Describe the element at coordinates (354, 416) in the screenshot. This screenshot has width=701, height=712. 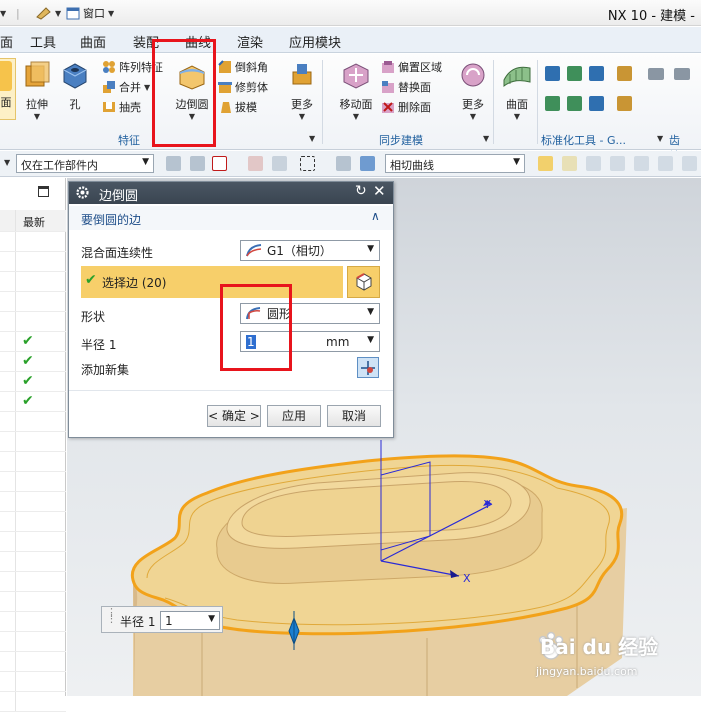
I see `cancel-button: 取消` at that location.